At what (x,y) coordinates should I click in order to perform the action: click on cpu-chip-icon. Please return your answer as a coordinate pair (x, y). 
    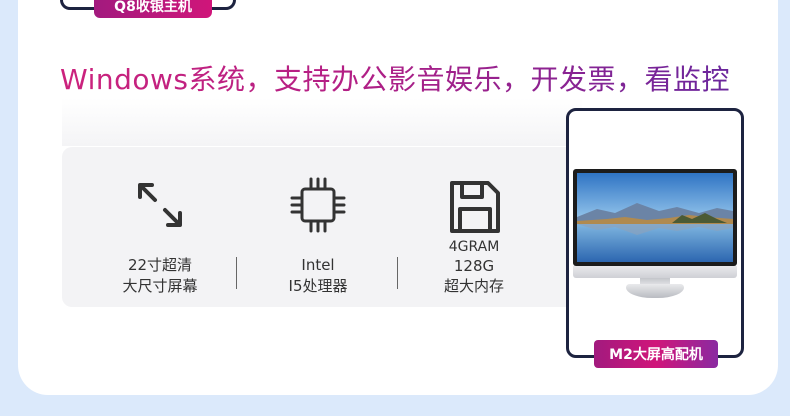
    Looking at the image, I should click on (318, 205).